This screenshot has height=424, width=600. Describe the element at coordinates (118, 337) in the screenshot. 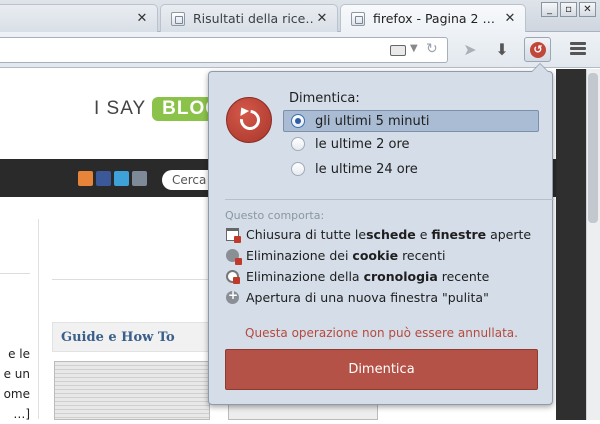

I see `widget-title: Guide e How To` at that location.